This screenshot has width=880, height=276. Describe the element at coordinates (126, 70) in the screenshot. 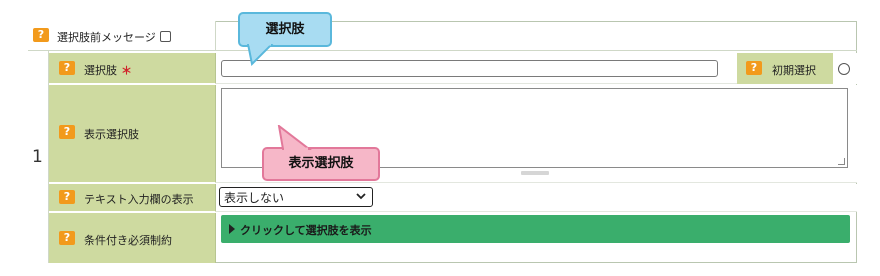

I see `required-mark: ＊` at that location.